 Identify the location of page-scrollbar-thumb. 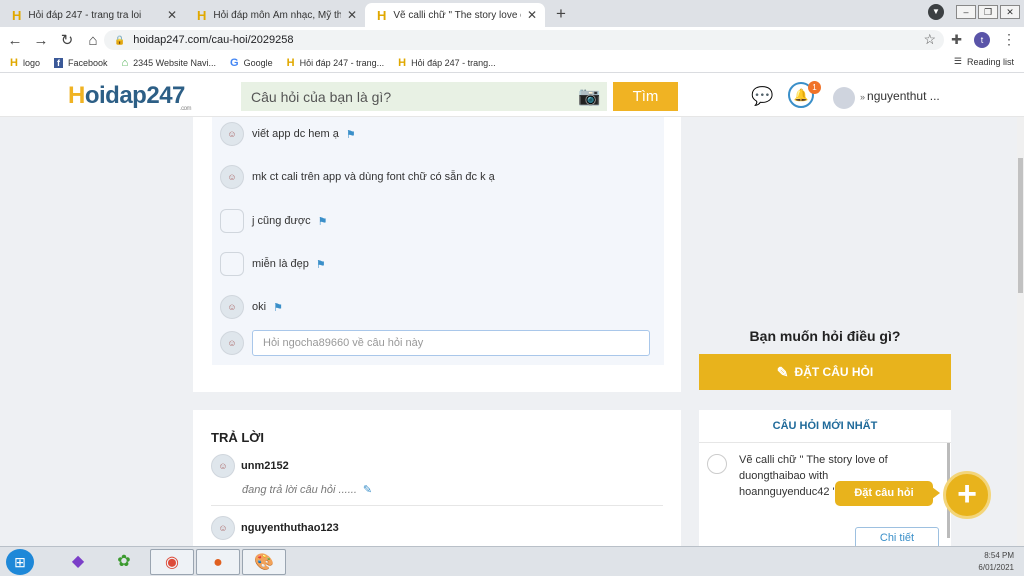
(1020, 225).